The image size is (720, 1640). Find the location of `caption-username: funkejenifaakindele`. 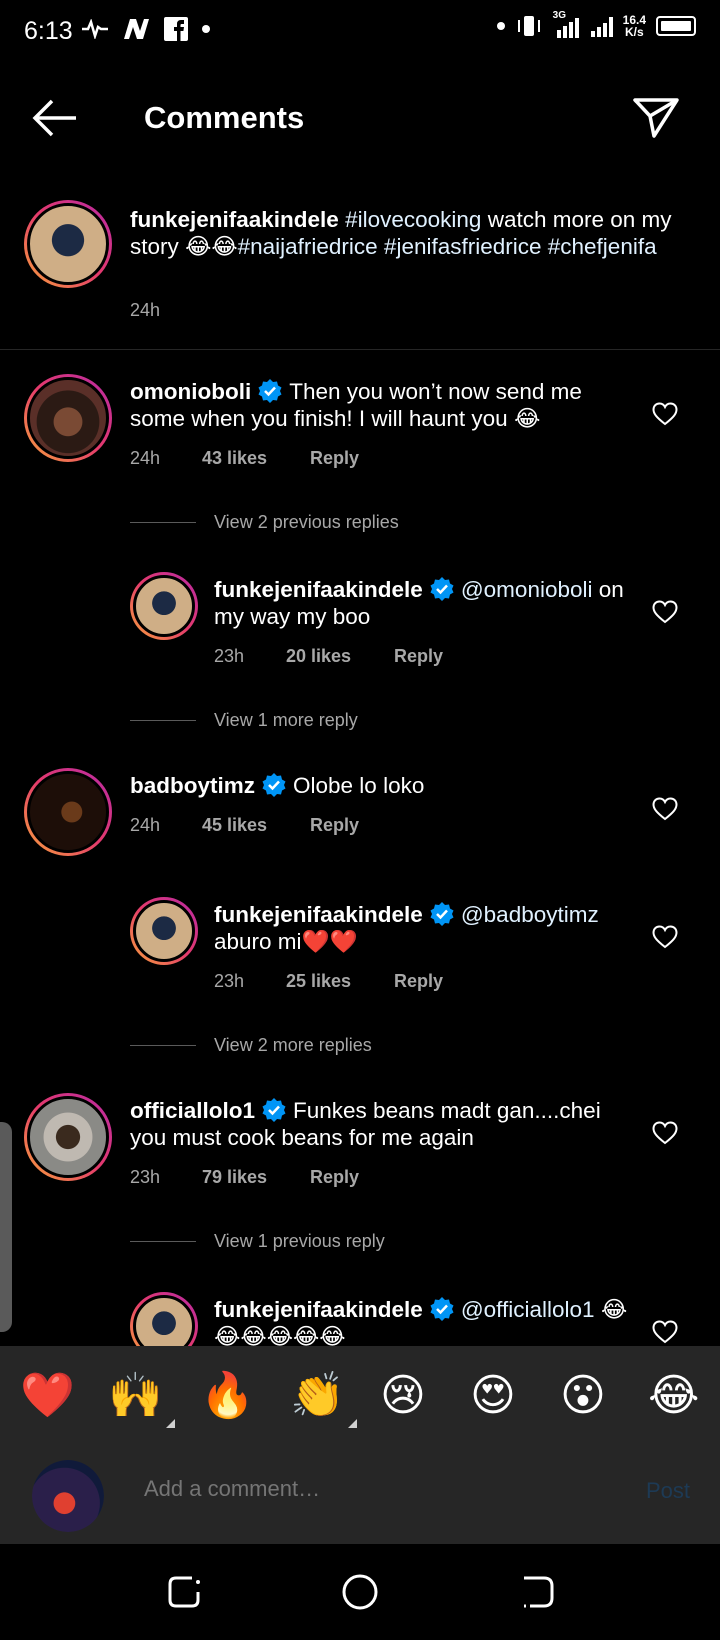

caption-username: funkejenifaakindele is located at coordinates (234, 219).